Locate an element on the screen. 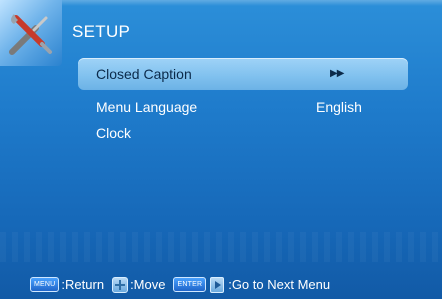  menu-key-icon: MENU is located at coordinates (45, 284).